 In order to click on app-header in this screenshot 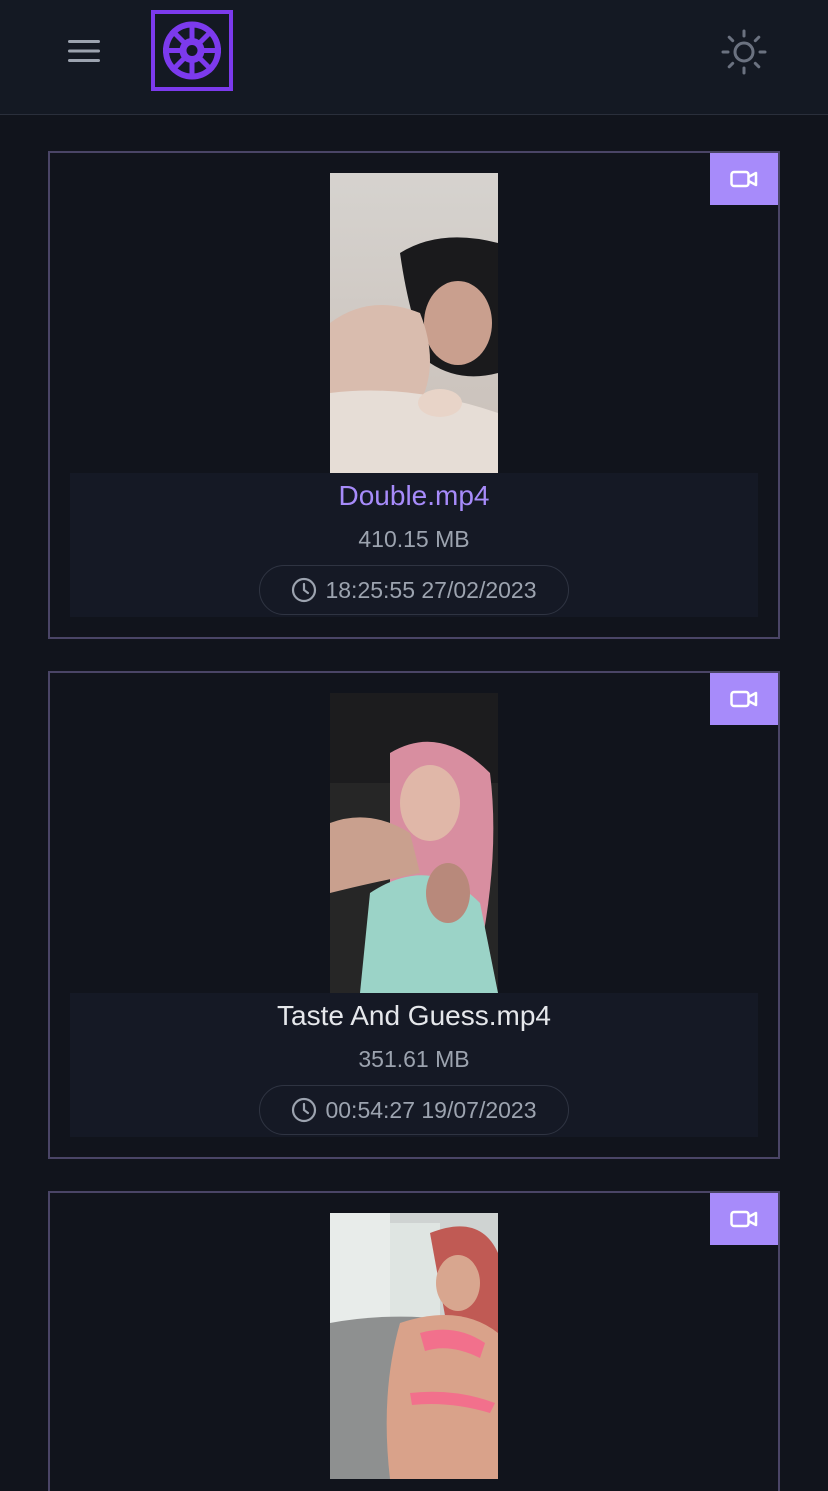, I will do `click(414, 57)`.